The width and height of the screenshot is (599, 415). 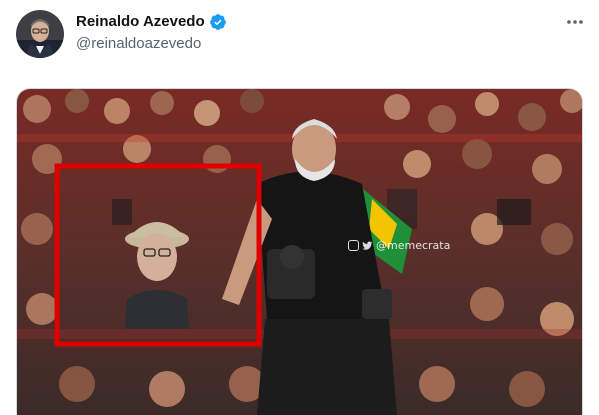 I want to click on author-avatar, so click(x=40, y=34).